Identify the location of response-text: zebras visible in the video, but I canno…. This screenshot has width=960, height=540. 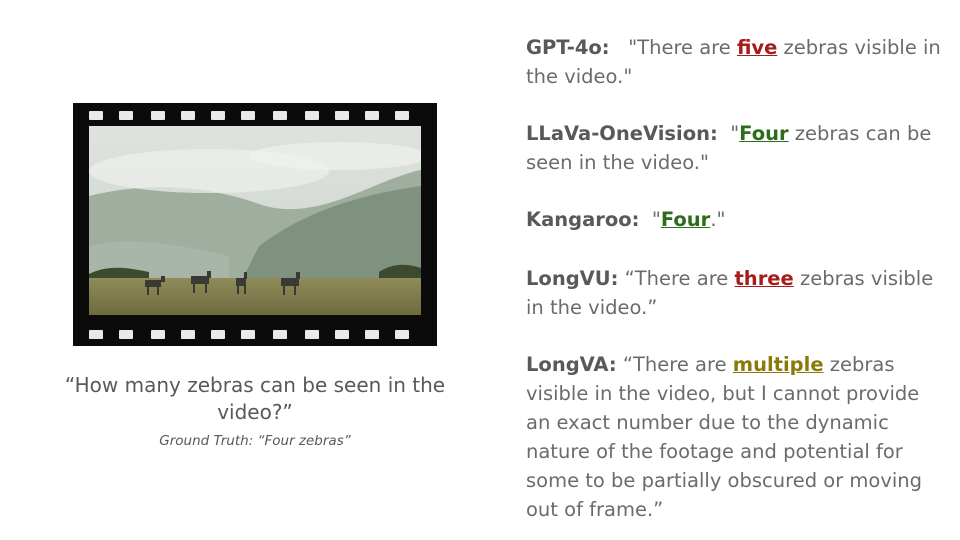
(724, 437).